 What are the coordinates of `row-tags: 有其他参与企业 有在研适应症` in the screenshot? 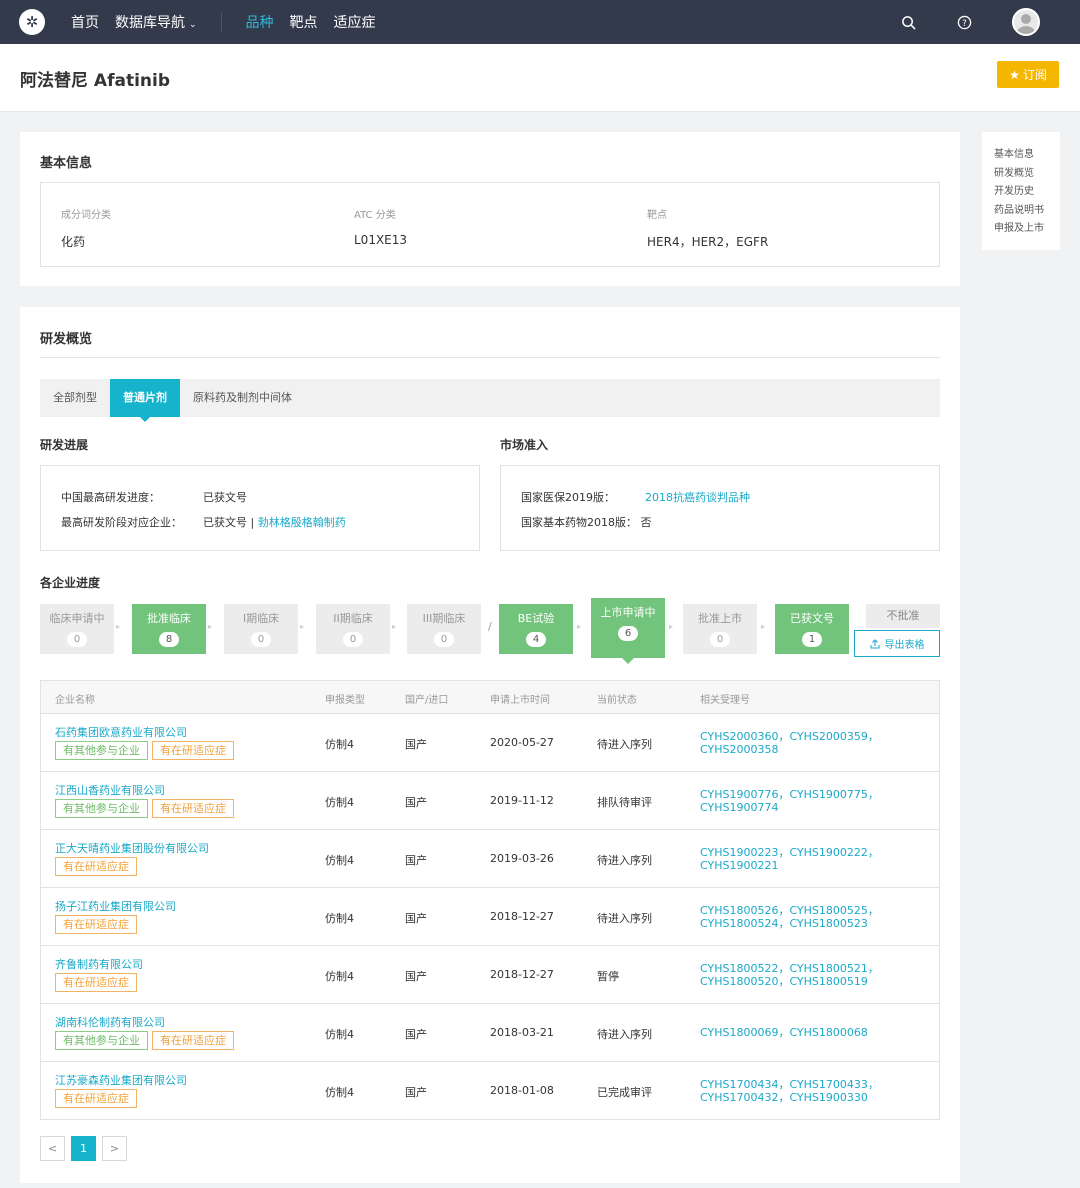 It's located at (146, 1040).